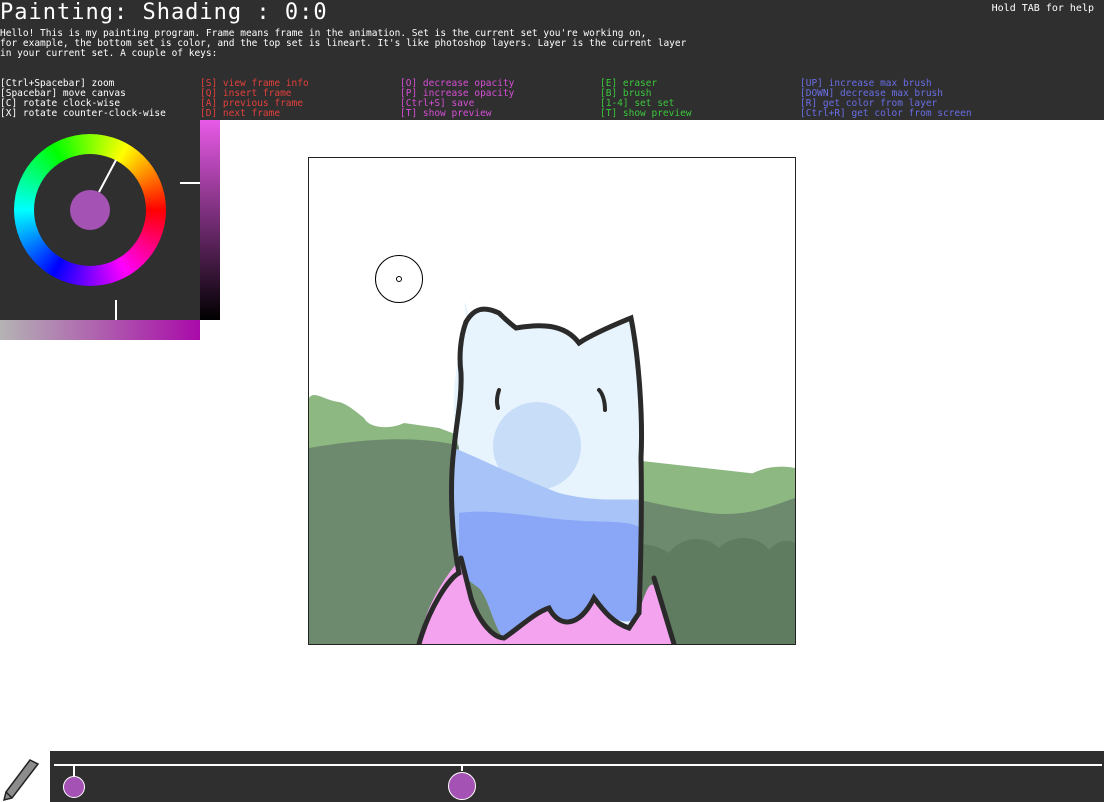 The height and width of the screenshot is (802, 1104). I want to click on value-slider, so click(210, 220).